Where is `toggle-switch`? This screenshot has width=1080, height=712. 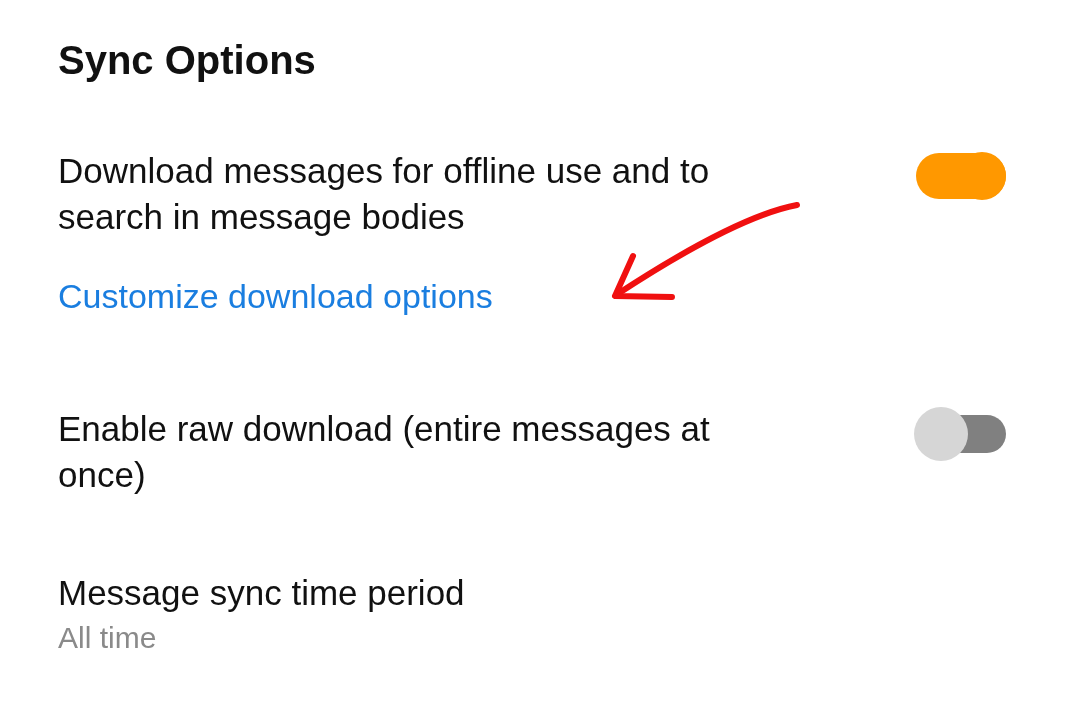
toggle-switch is located at coordinates (960, 434).